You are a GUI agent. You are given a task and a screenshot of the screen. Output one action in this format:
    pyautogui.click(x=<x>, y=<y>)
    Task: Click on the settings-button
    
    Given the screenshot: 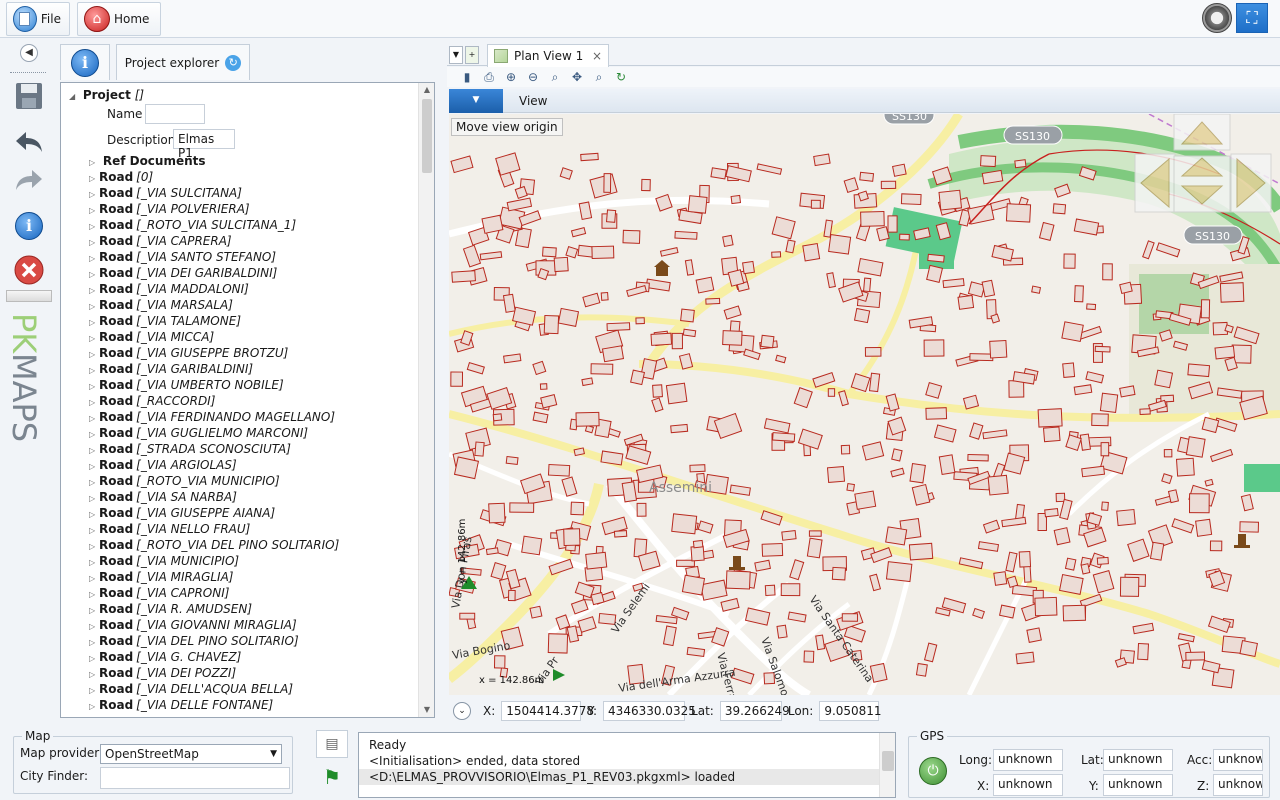 What is the action you would take?
    pyautogui.click(x=1217, y=18)
    